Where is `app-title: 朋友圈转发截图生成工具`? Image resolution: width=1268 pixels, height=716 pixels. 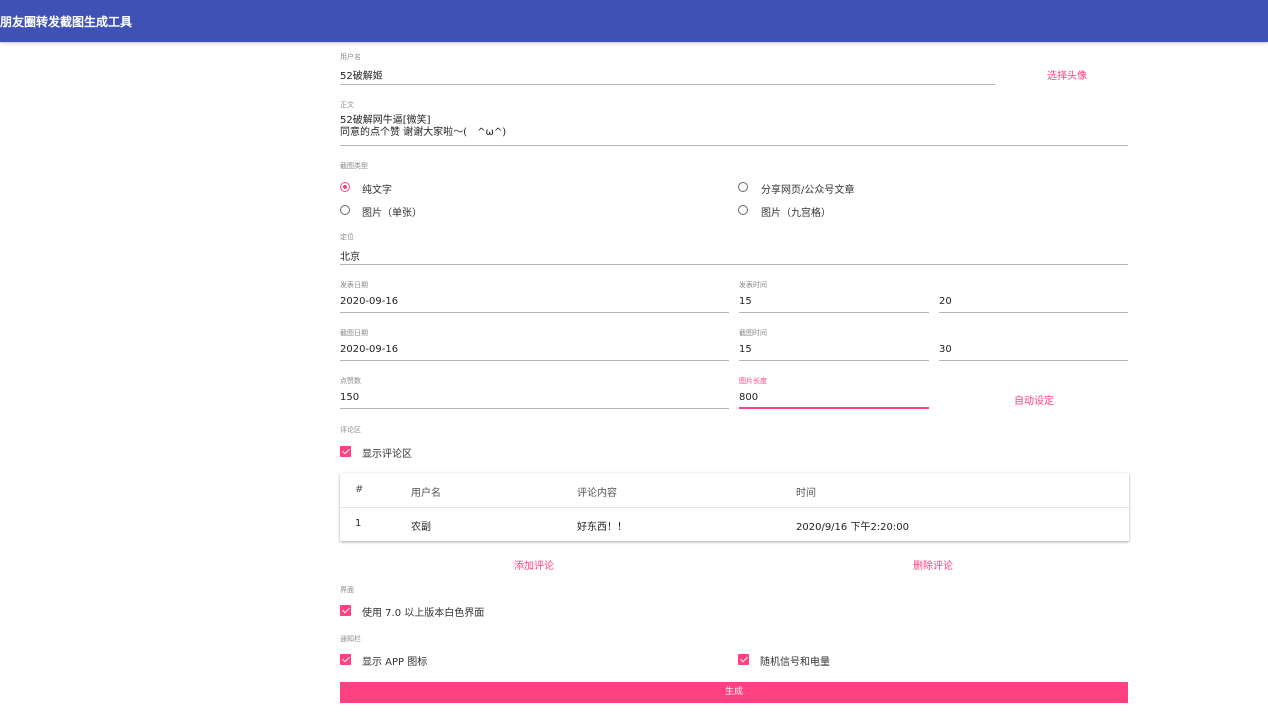
app-title: 朋友圈转发截图生成工具 is located at coordinates (66, 22).